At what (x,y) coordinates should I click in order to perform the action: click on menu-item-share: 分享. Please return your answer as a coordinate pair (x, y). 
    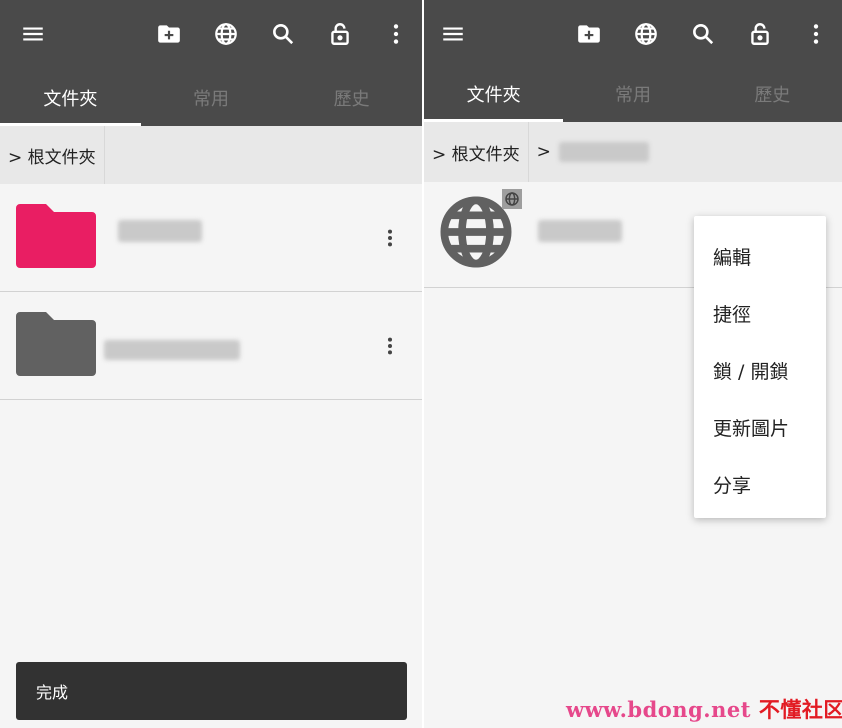
    Looking at the image, I should click on (760, 484).